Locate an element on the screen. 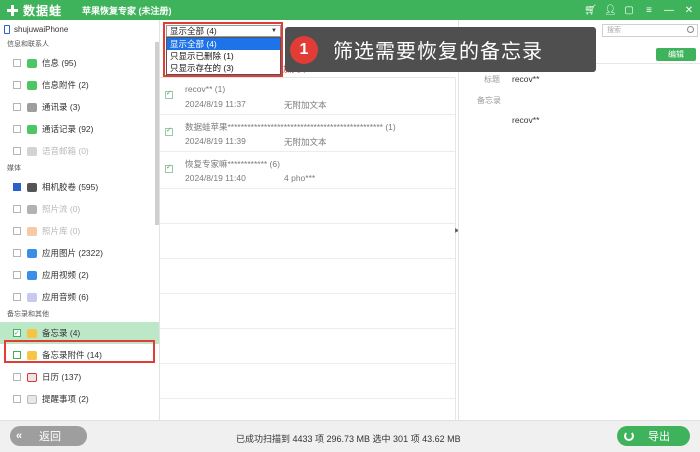 Image resolution: width=700 pixels, height=452 pixels. cart-icon: 🛒︎ is located at coordinates (590, 10).